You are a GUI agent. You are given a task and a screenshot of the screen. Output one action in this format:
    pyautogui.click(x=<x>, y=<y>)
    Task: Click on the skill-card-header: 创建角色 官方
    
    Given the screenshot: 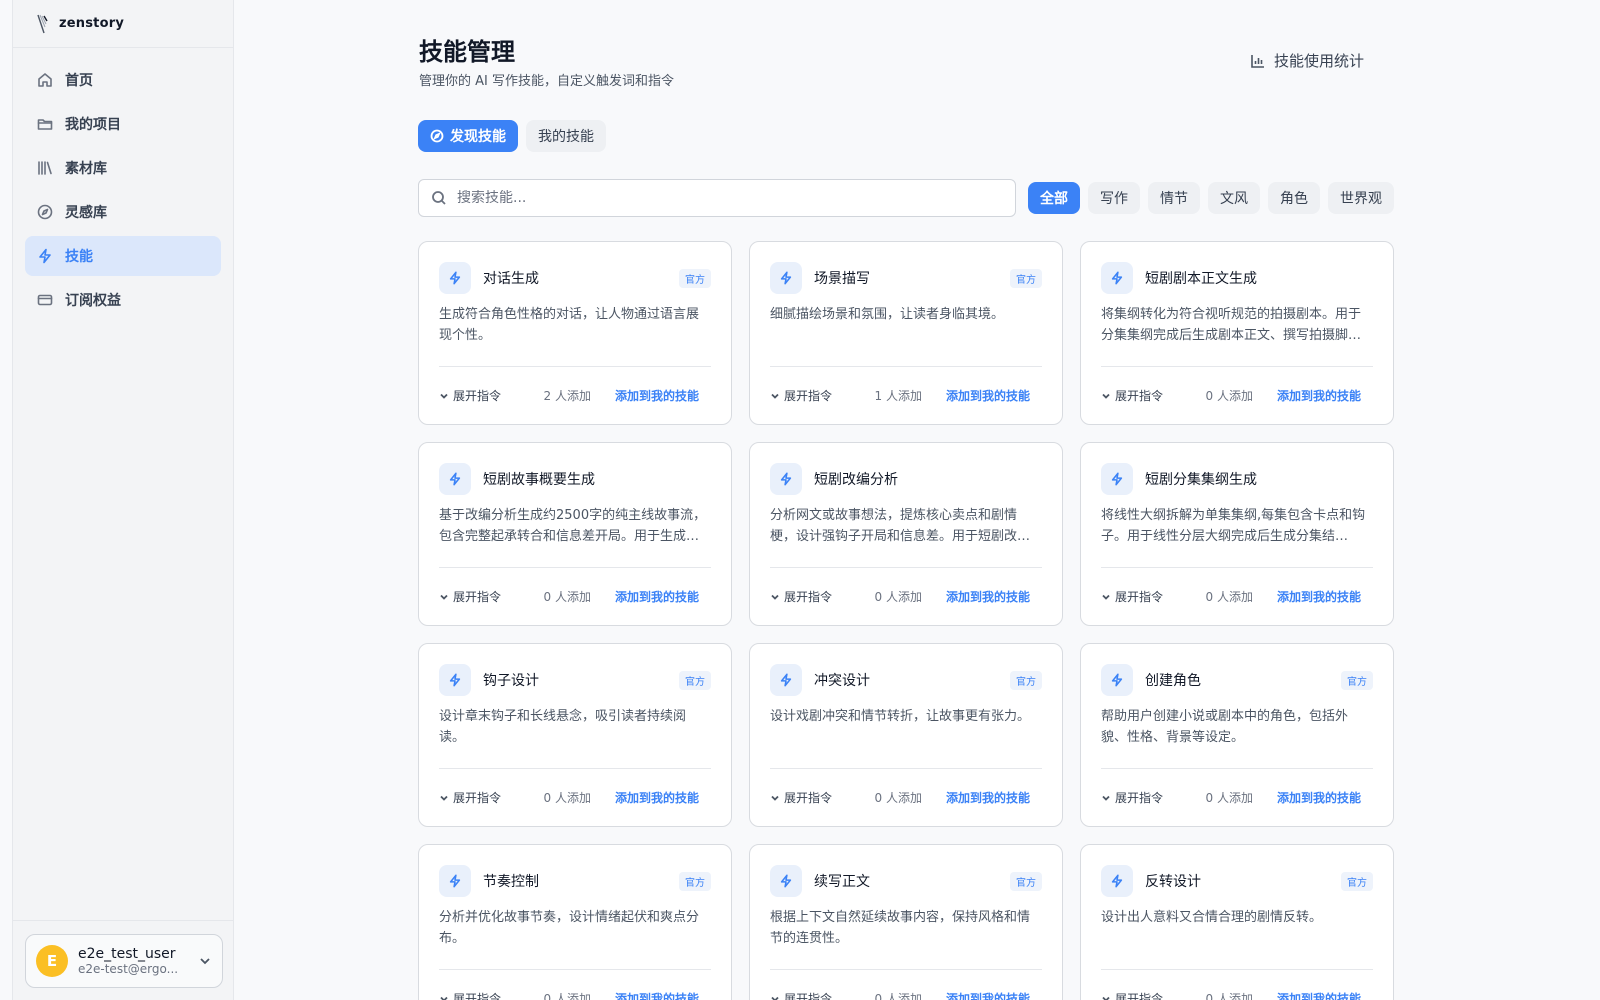 What is the action you would take?
    pyautogui.click(x=1237, y=680)
    